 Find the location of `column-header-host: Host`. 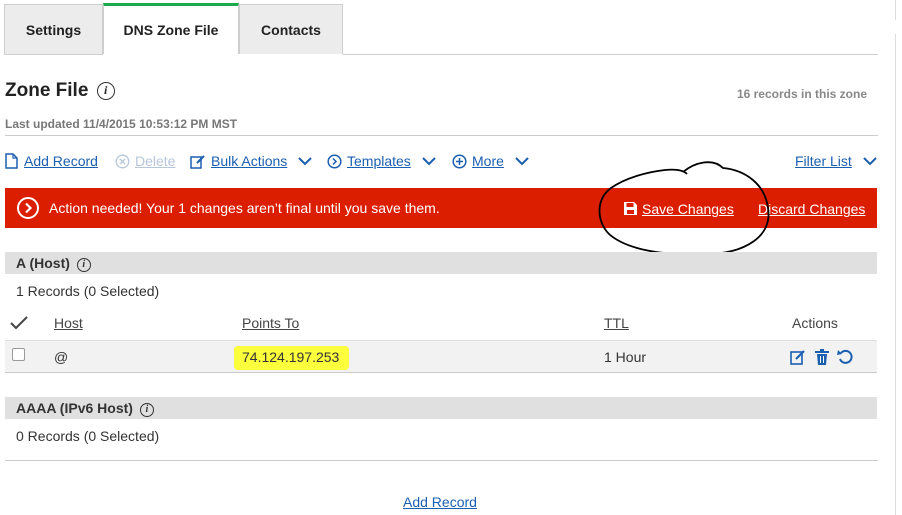

column-header-host: Host is located at coordinates (68, 323).